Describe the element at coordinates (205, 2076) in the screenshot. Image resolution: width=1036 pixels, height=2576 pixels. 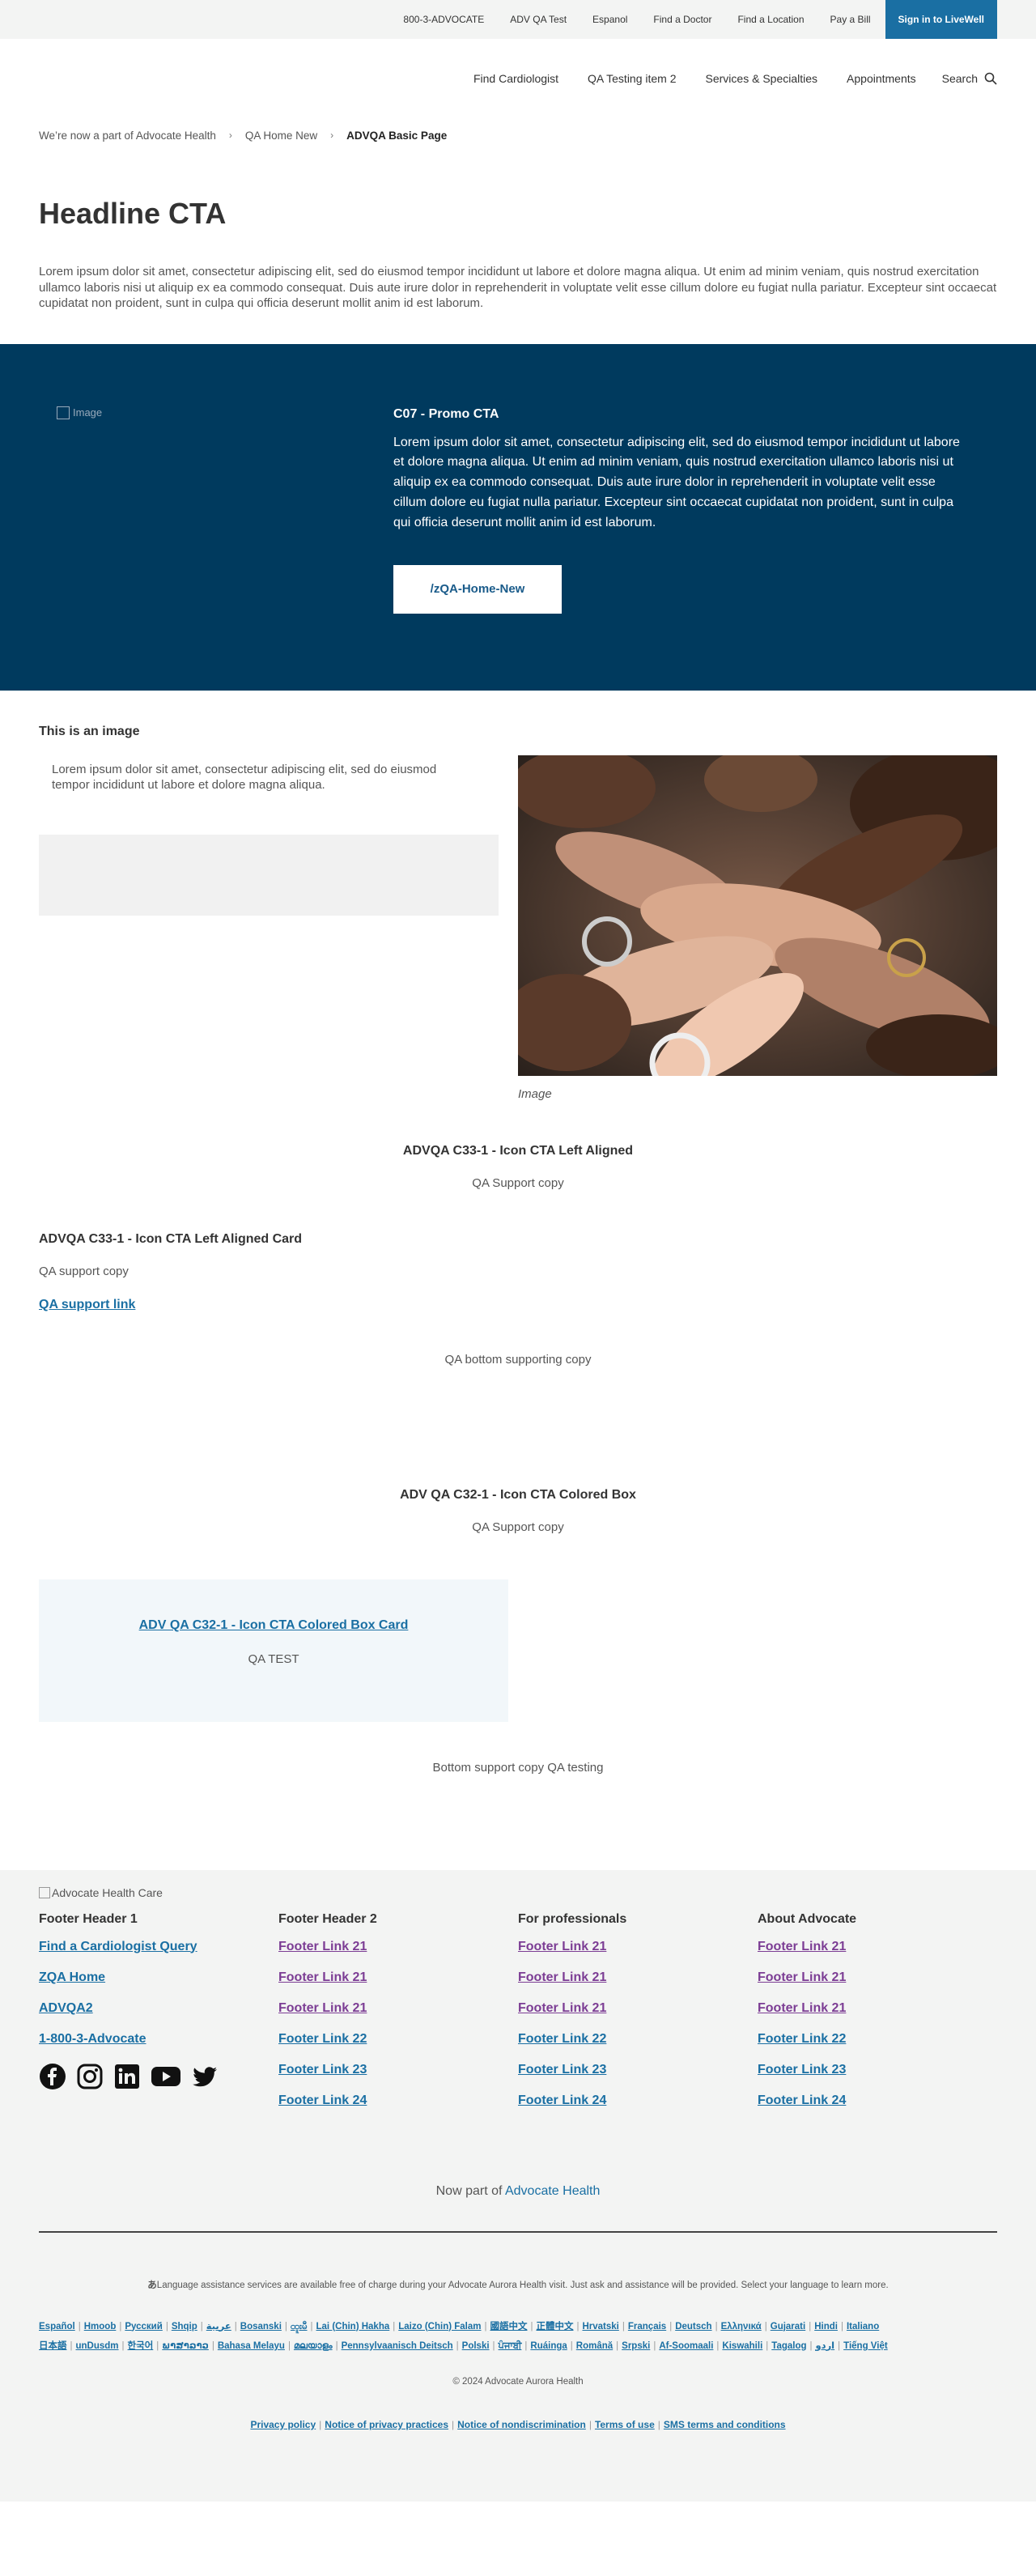
I see `twitter-icon` at that location.